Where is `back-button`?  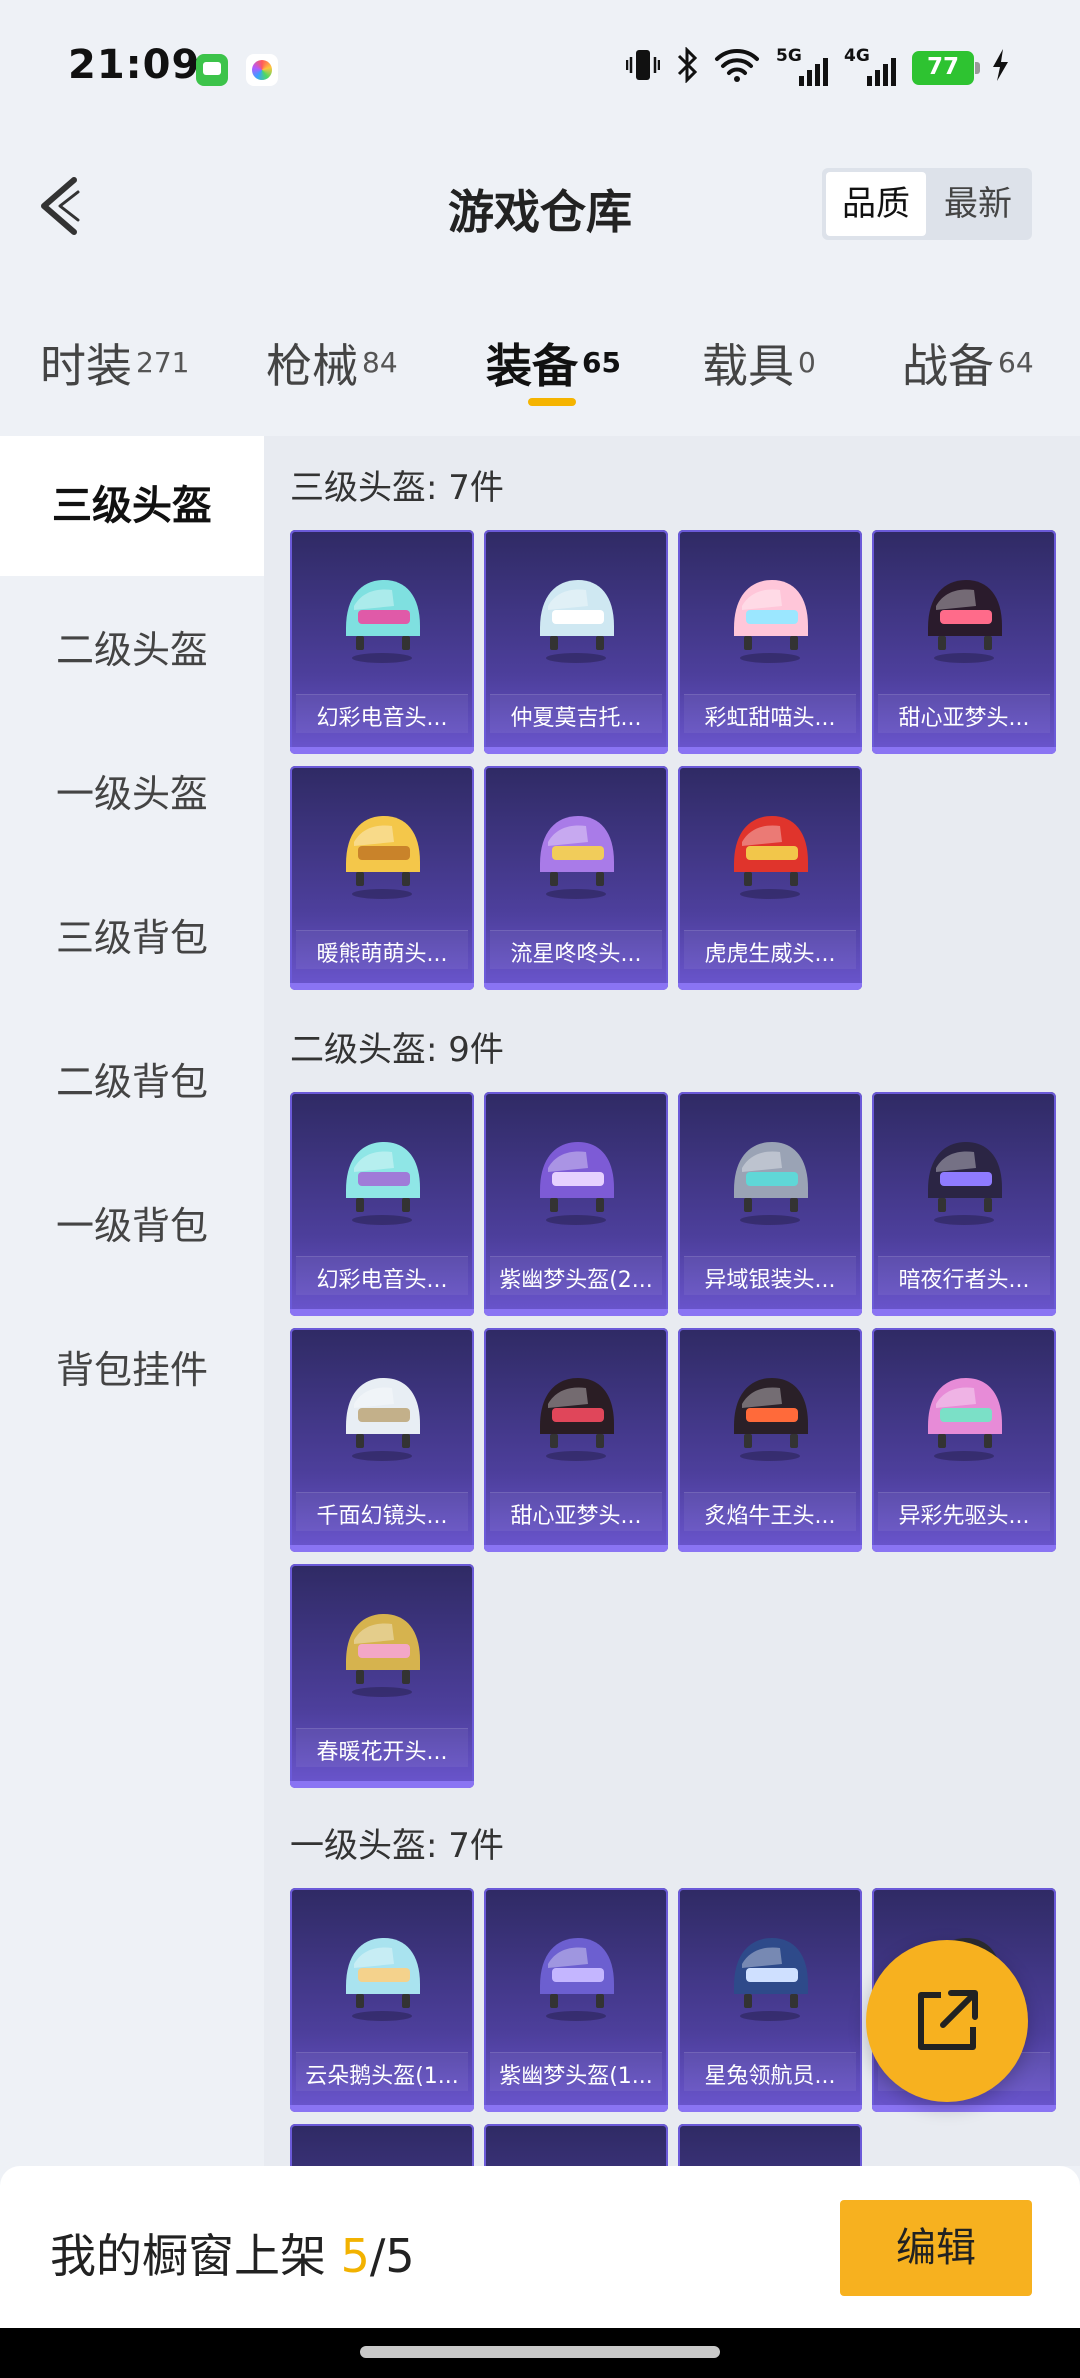 back-button is located at coordinates (65, 205).